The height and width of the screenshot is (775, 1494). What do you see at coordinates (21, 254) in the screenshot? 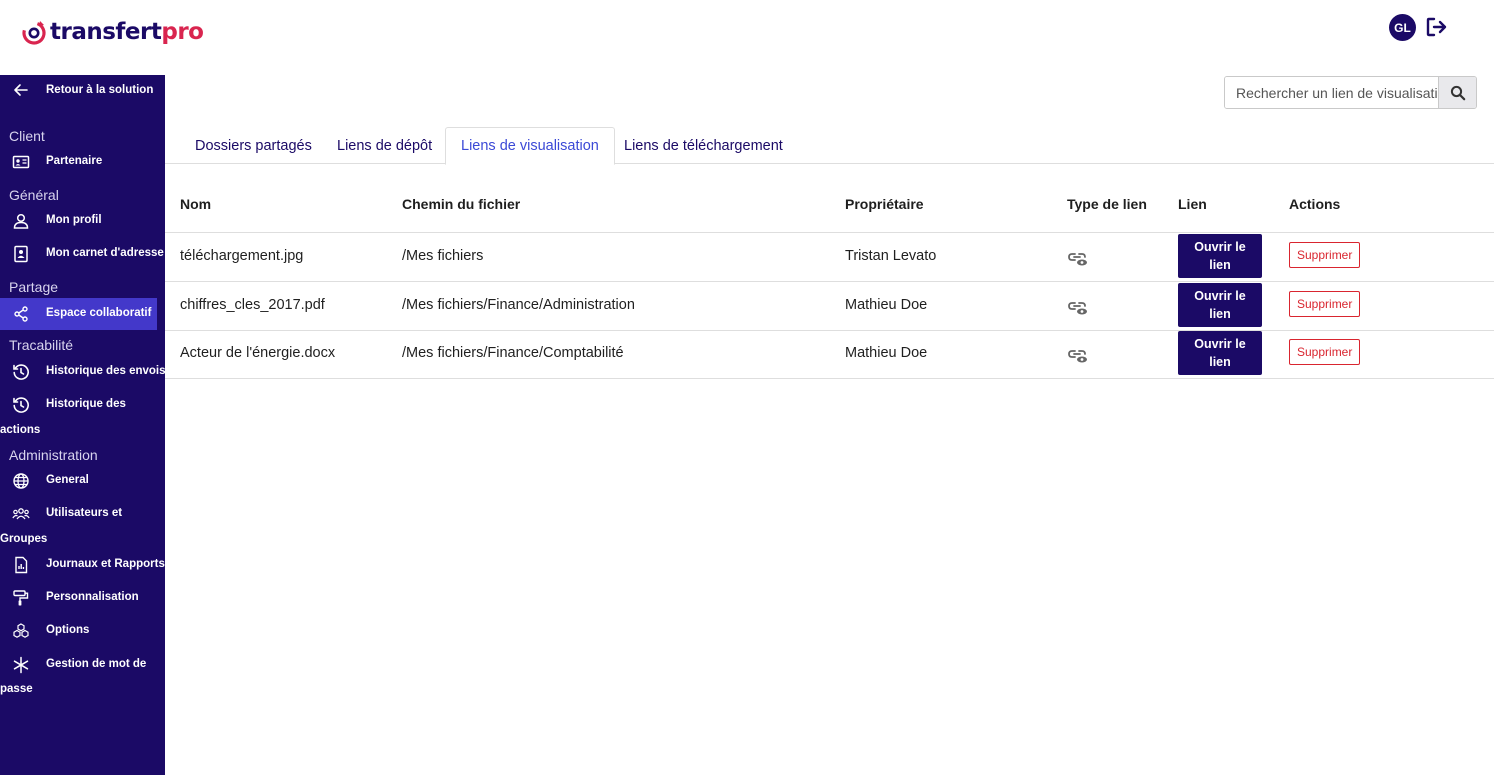
I see `address-book-icon` at bounding box center [21, 254].